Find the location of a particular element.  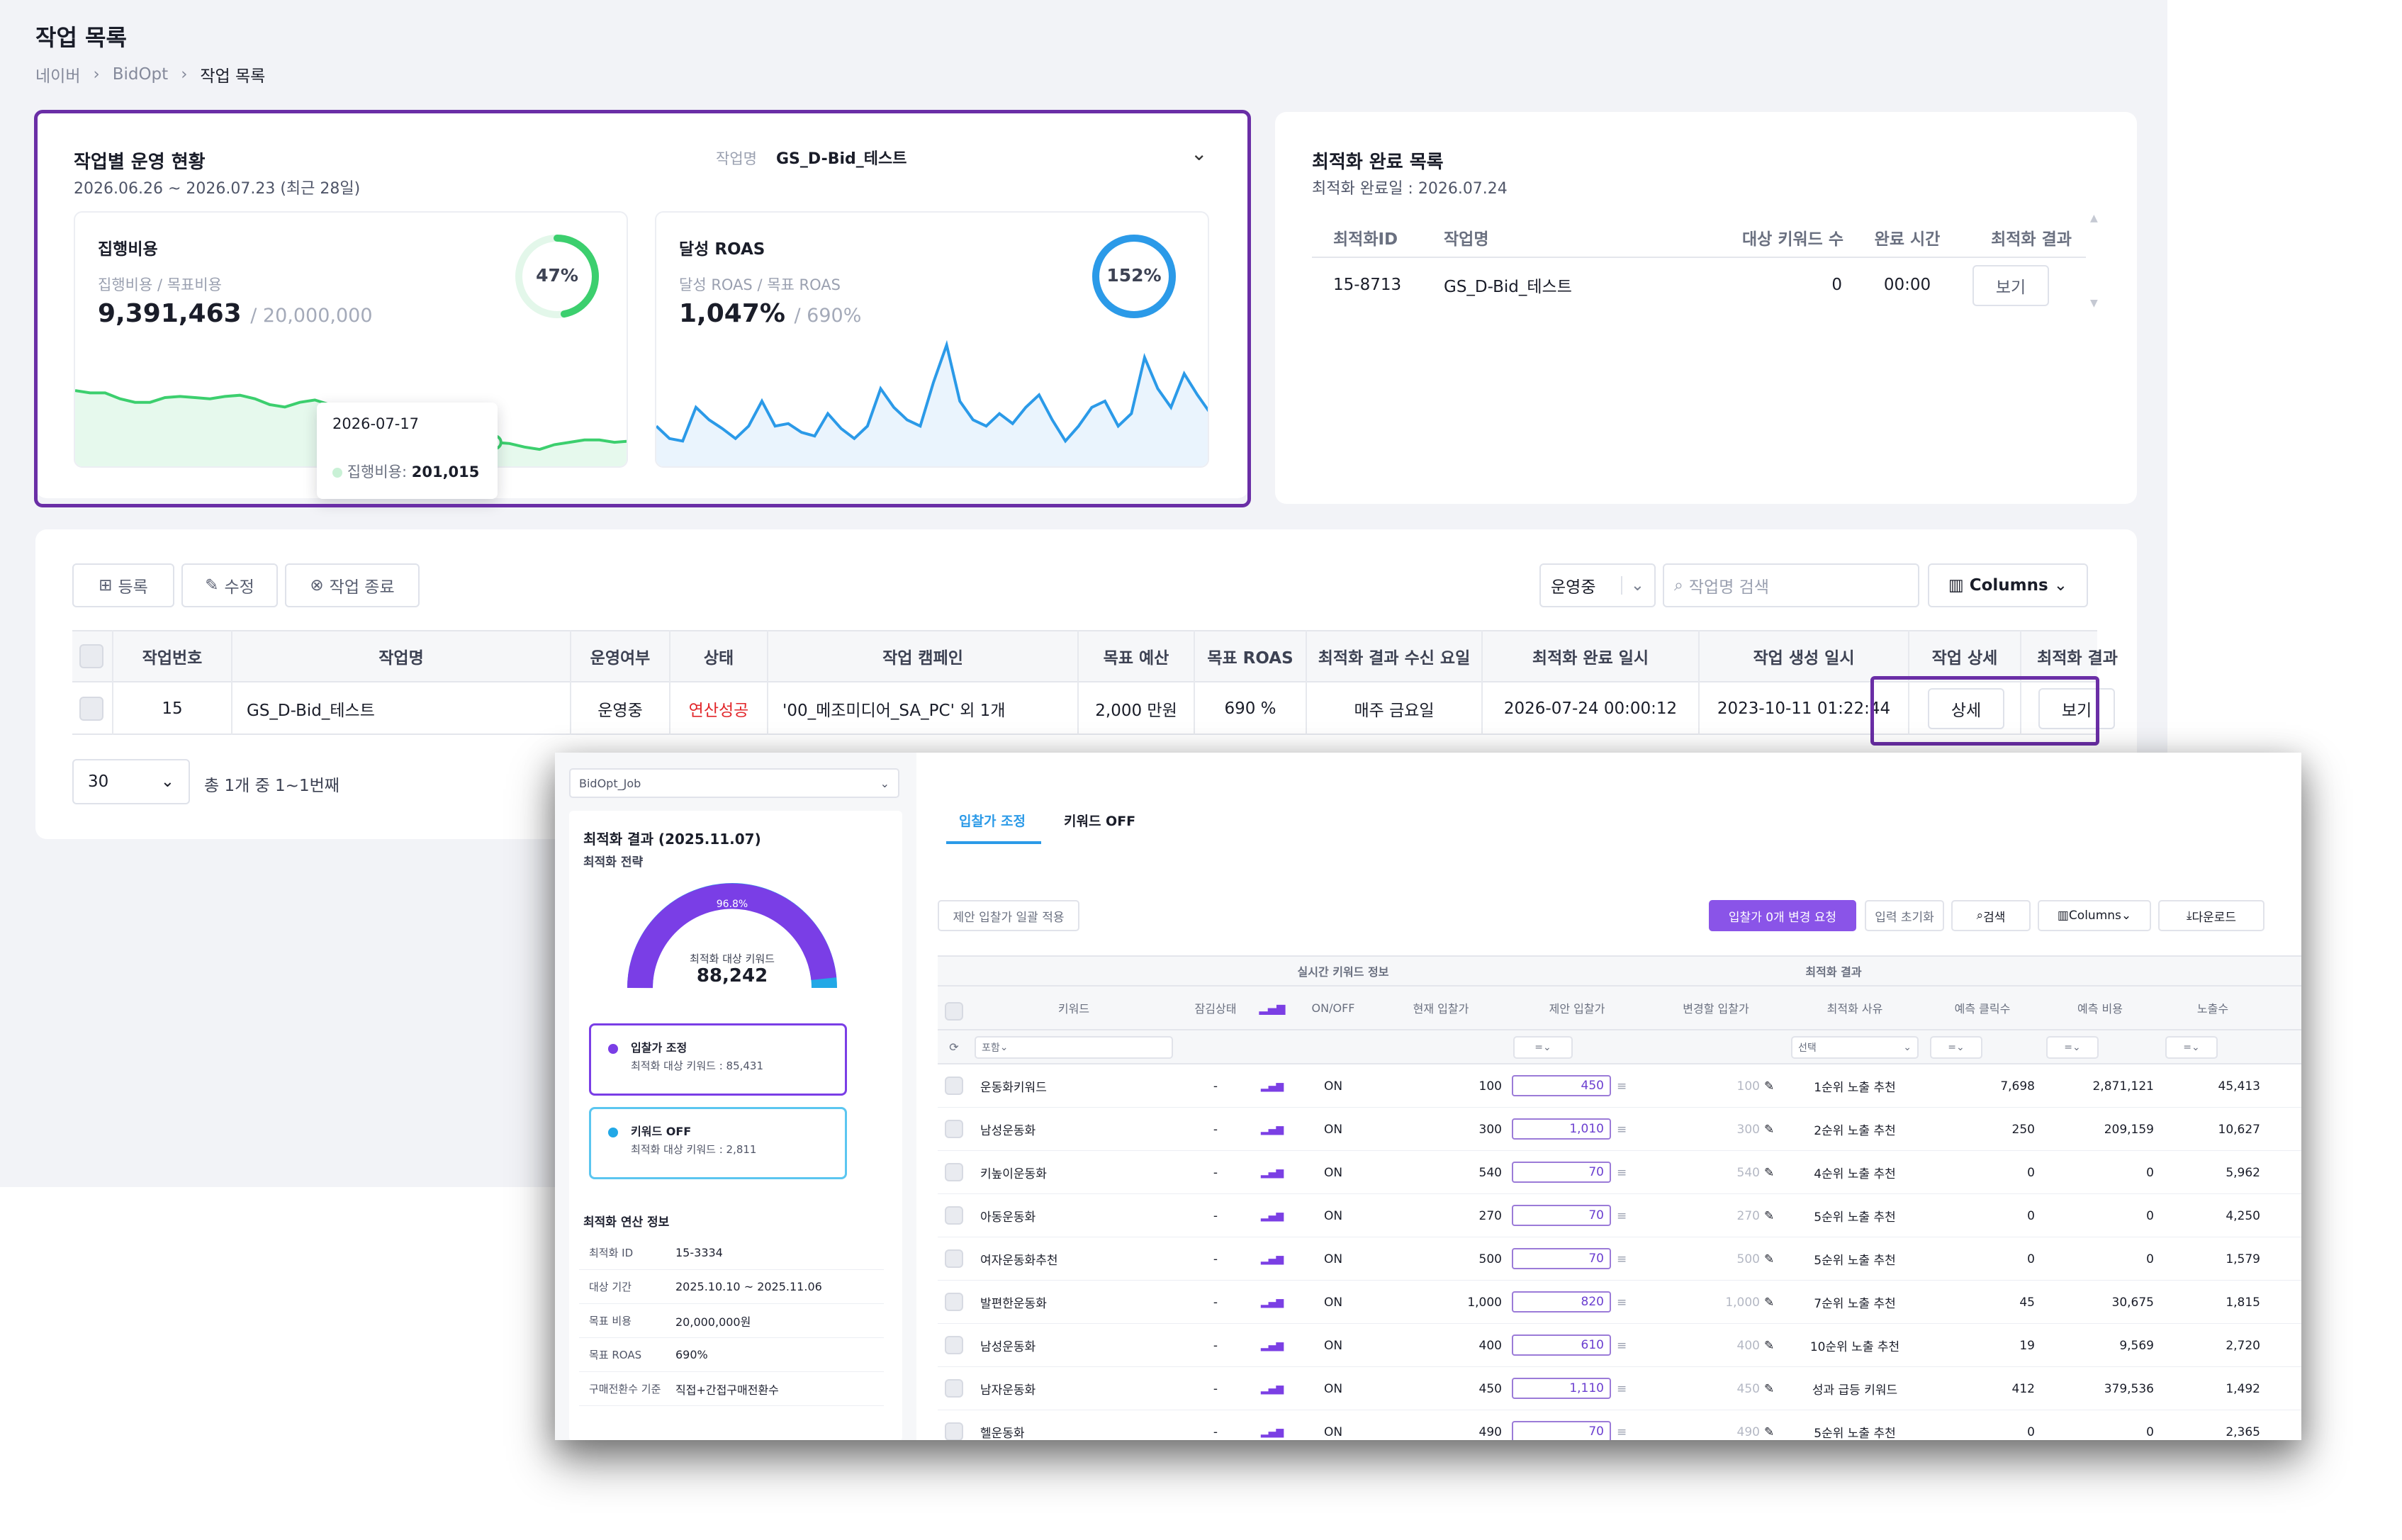

col-job-name: 작업명 is located at coordinates (401, 656).